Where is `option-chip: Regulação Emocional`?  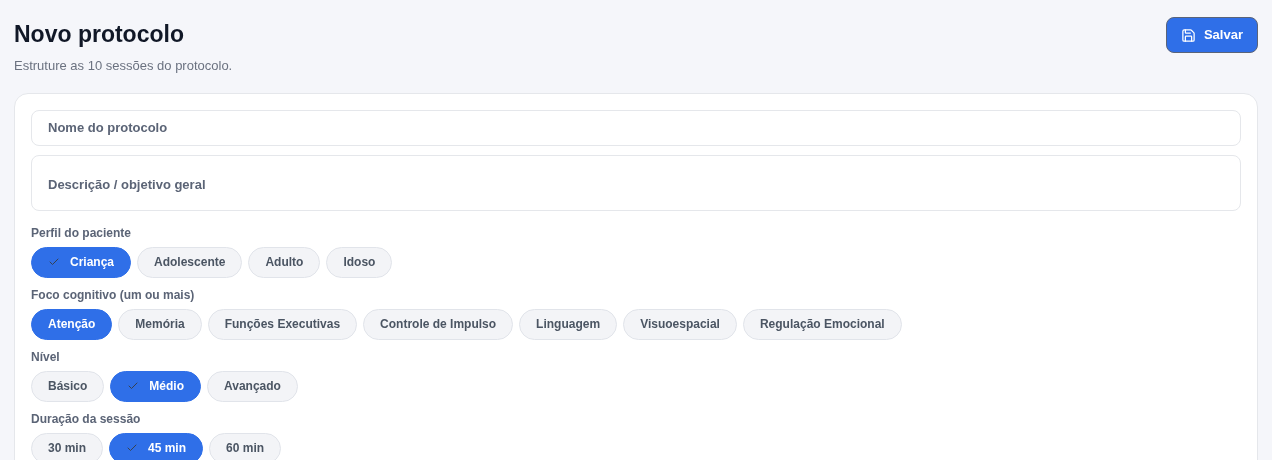 option-chip: Regulação Emocional is located at coordinates (822, 324).